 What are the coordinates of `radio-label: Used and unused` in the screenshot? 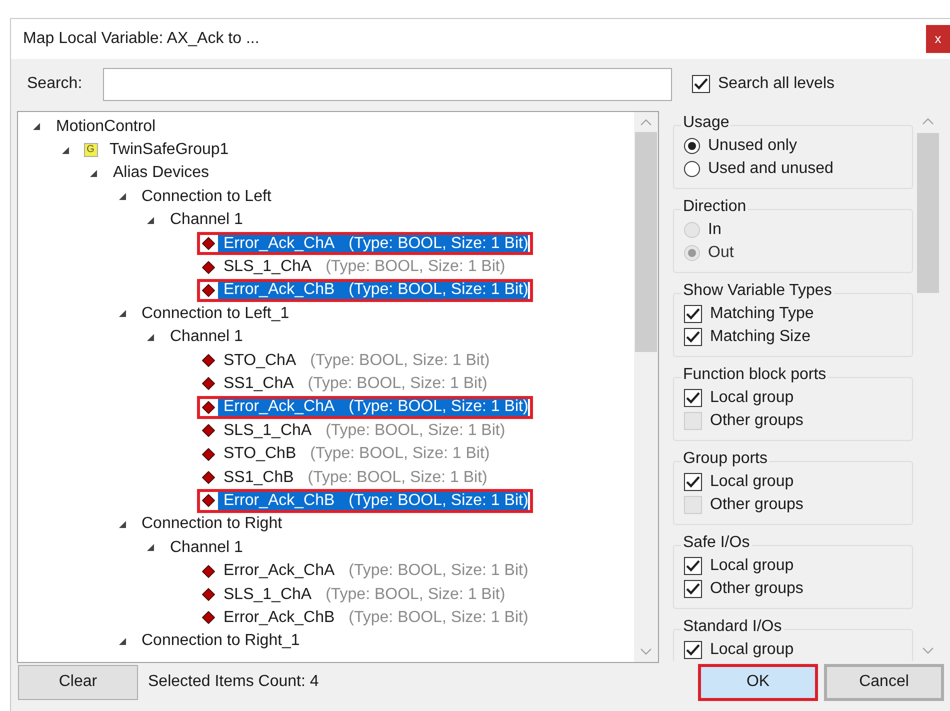 It's located at (771, 168).